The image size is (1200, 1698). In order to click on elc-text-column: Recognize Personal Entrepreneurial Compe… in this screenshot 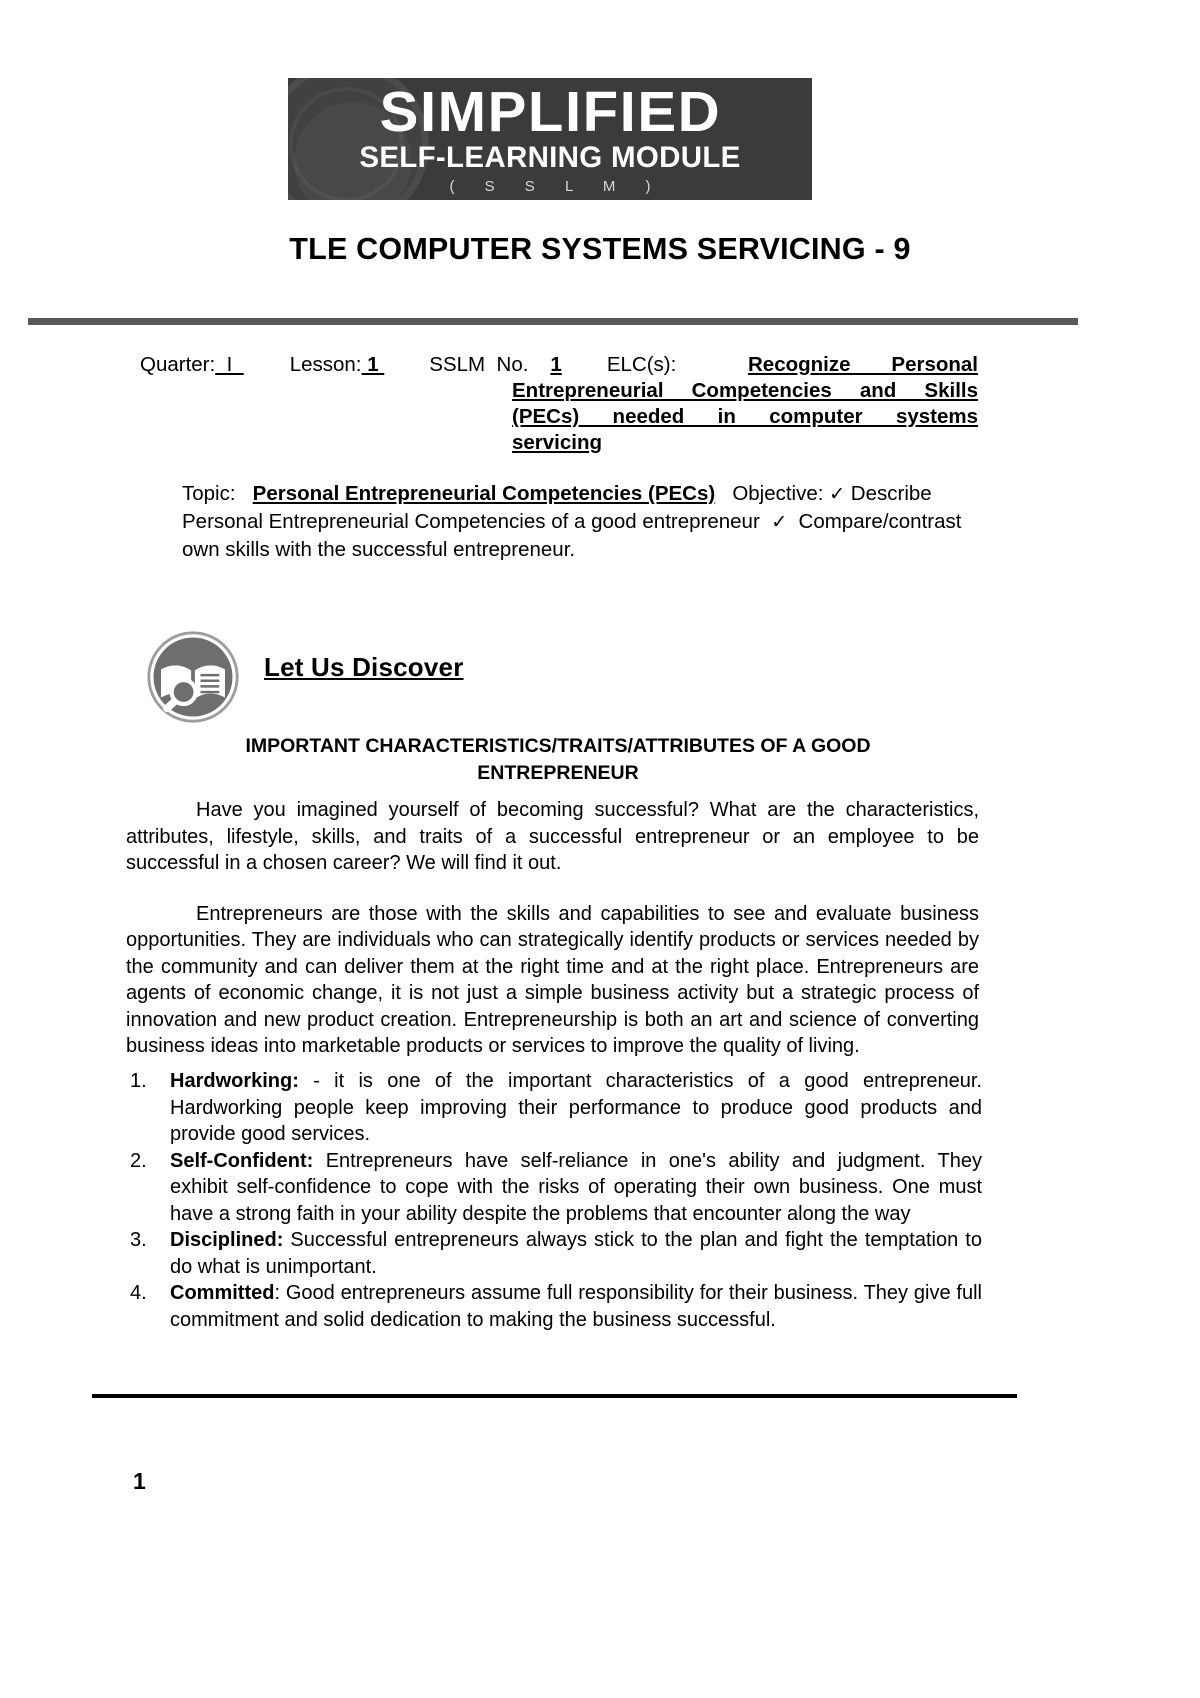, I will do `click(745, 404)`.